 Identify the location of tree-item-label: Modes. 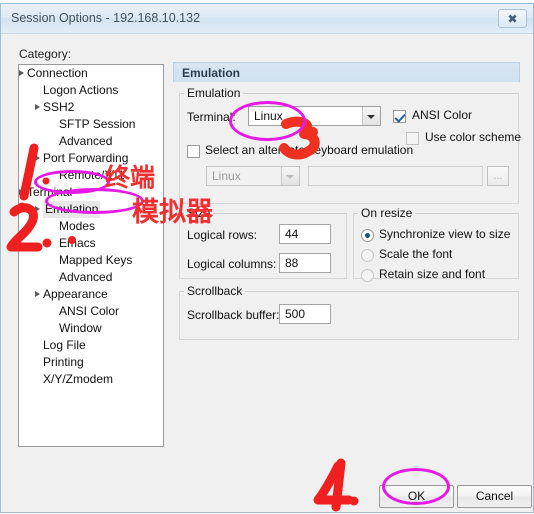
(77, 226).